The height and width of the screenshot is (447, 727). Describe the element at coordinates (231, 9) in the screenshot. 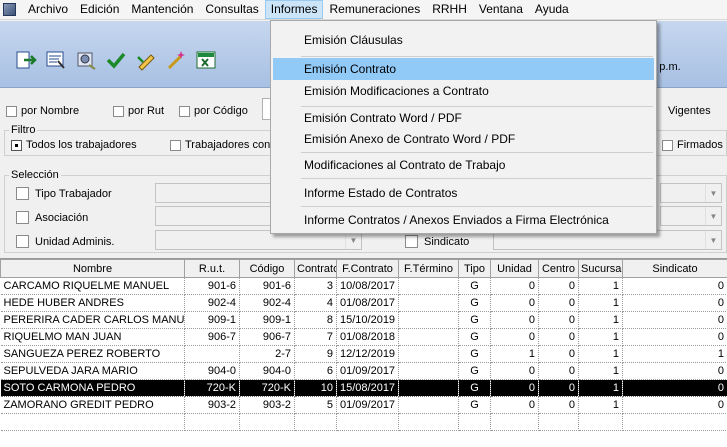

I see `menu-consultas: Consultas` at that location.